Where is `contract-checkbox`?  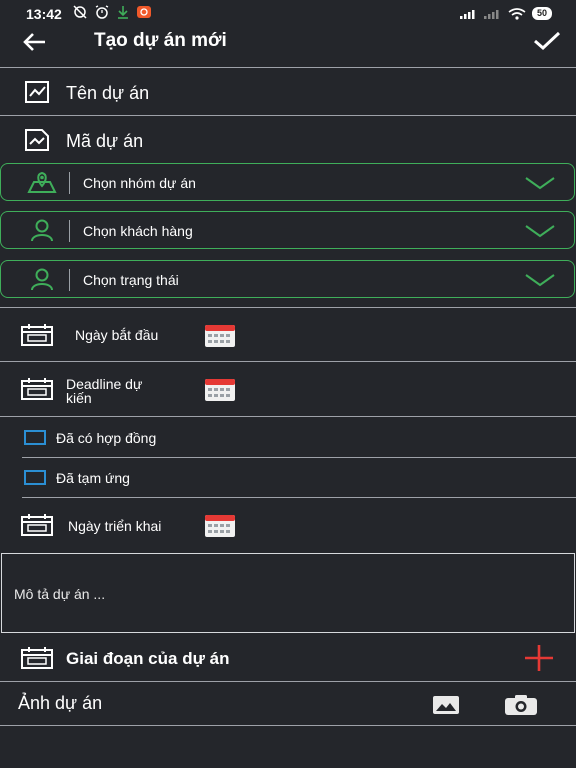
contract-checkbox is located at coordinates (35, 437).